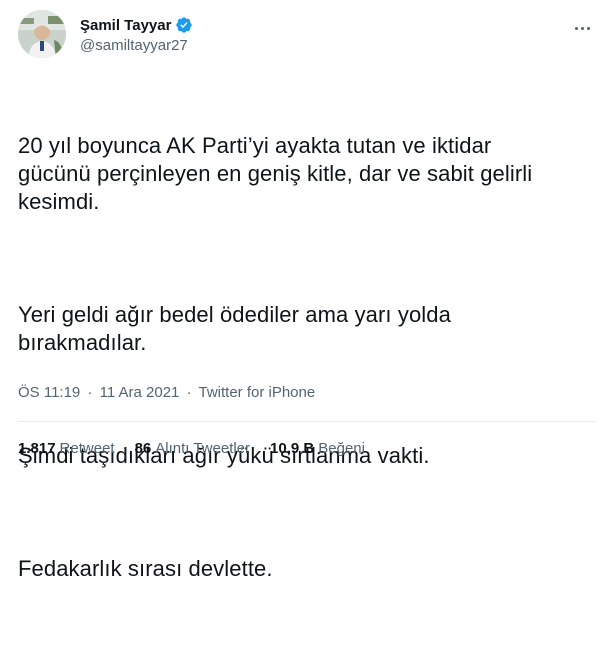 This screenshot has width=614, height=668. Describe the element at coordinates (140, 392) in the screenshot. I see `tweet-date: 11 Ara 2021` at that location.